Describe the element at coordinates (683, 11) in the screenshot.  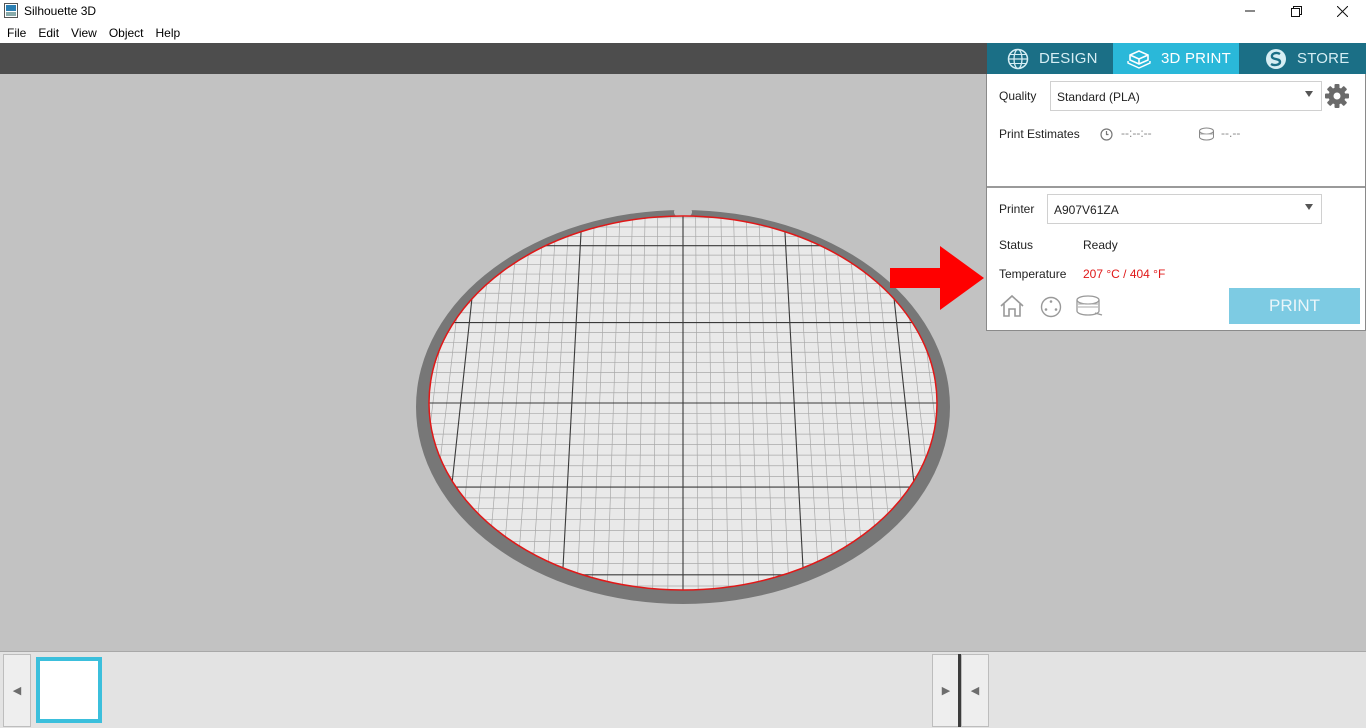
I see `title-bar: Silhouette 3D` at that location.